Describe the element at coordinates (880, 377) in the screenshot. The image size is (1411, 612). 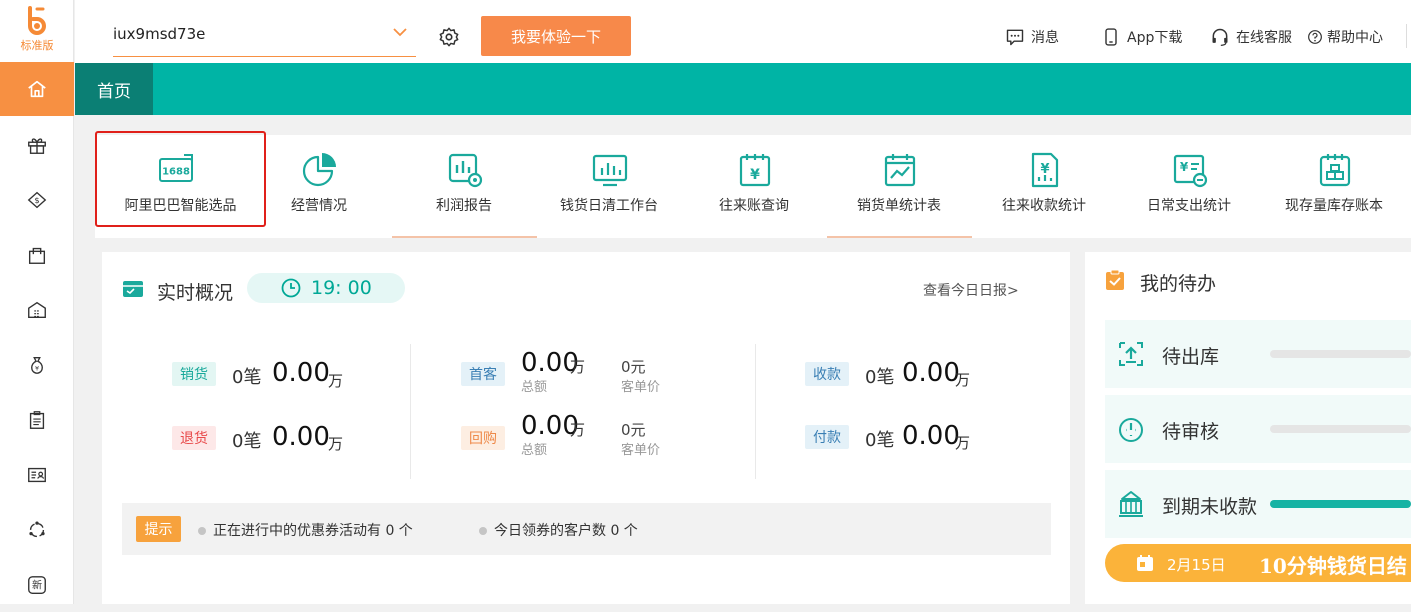
I see `receipts-count: 0笔` at that location.